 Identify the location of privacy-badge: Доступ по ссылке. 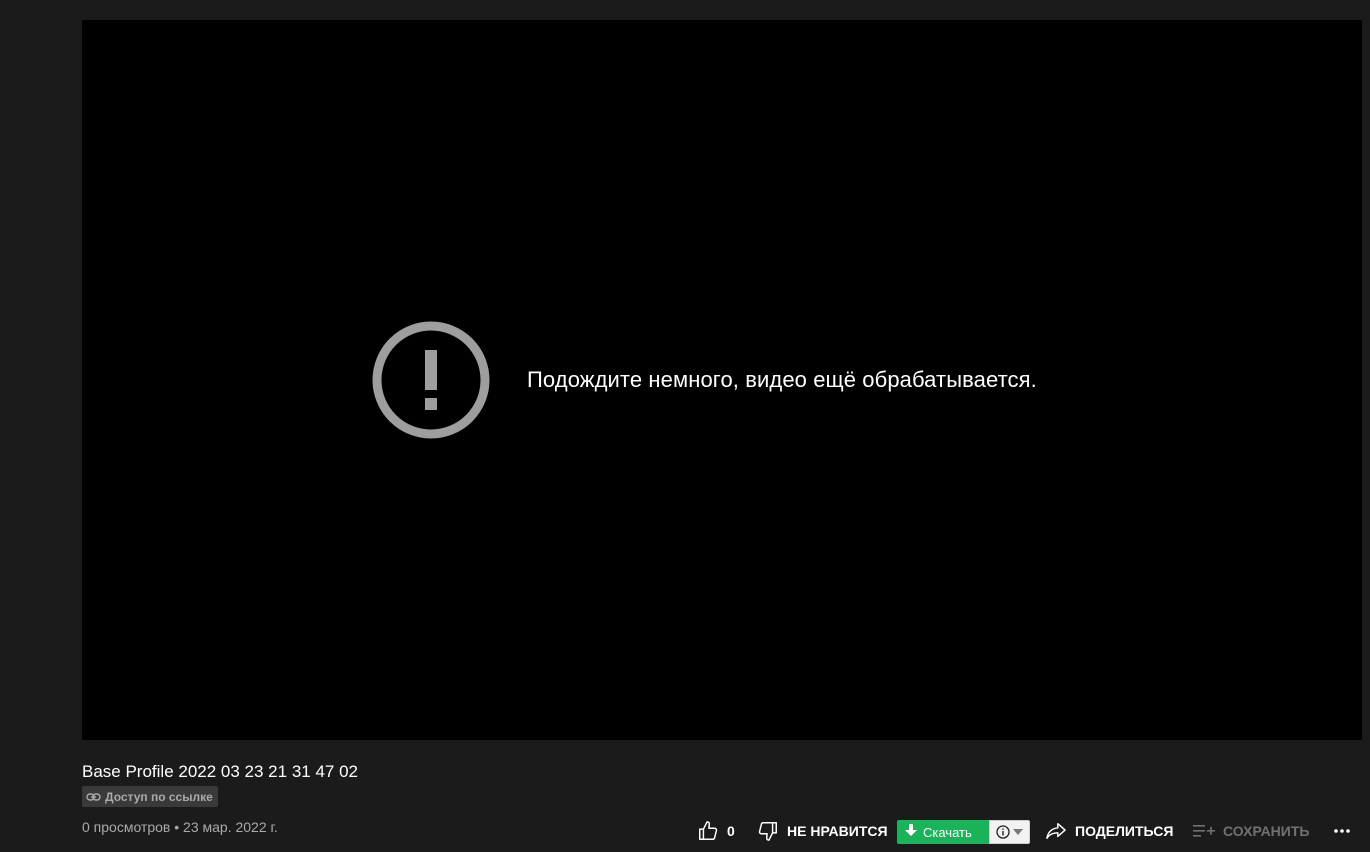
(150, 796).